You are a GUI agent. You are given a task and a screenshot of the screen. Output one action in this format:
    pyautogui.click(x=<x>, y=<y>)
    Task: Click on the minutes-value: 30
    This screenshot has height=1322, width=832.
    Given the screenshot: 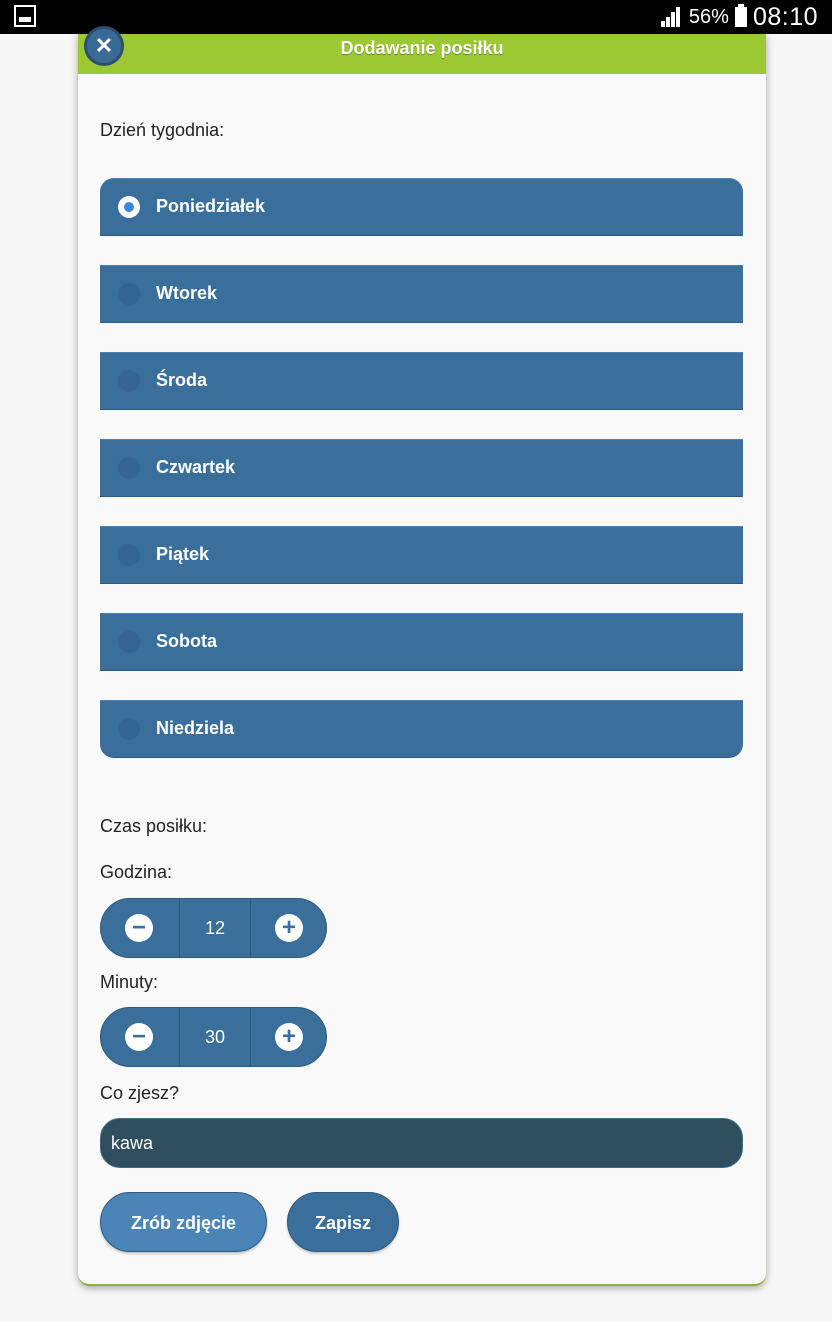 What is the action you would take?
    pyautogui.click(x=215, y=1037)
    